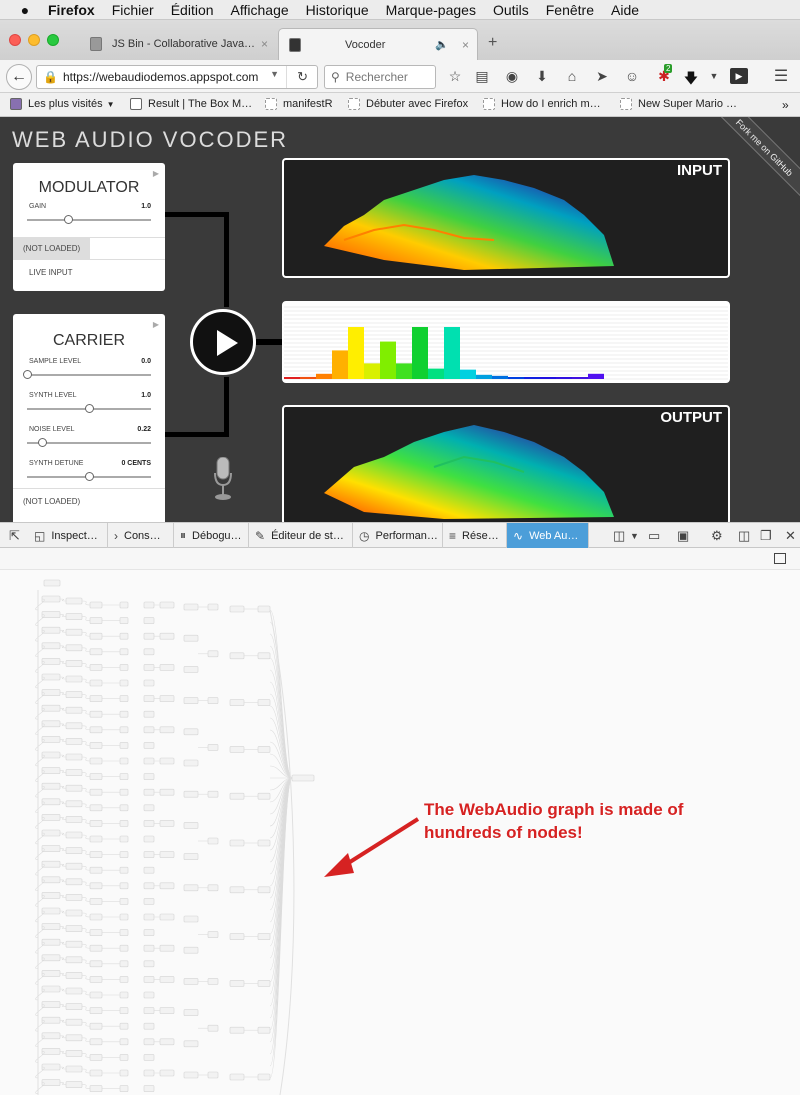 This screenshot has width=800, height=1100. I want to click on menu-fichier: Fichier, so click(133, 10).